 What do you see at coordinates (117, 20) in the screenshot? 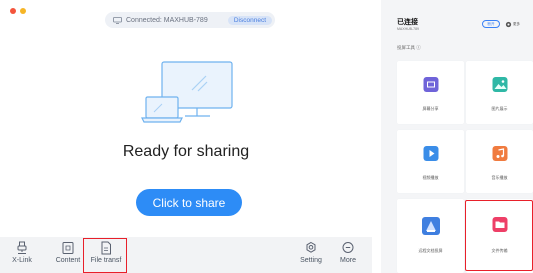
I see `monitor-icon` at bounding box center [117, 20].